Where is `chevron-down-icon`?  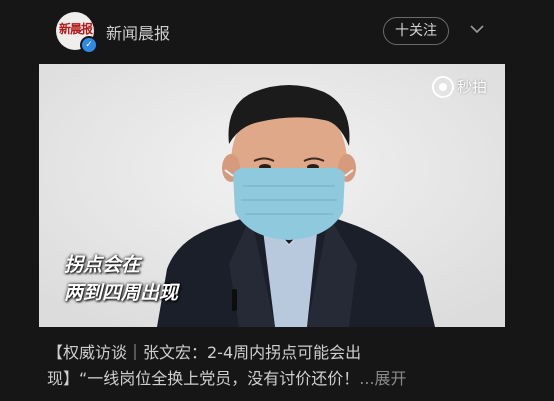
chevron-down-icon is located at coordinates (477, 29).